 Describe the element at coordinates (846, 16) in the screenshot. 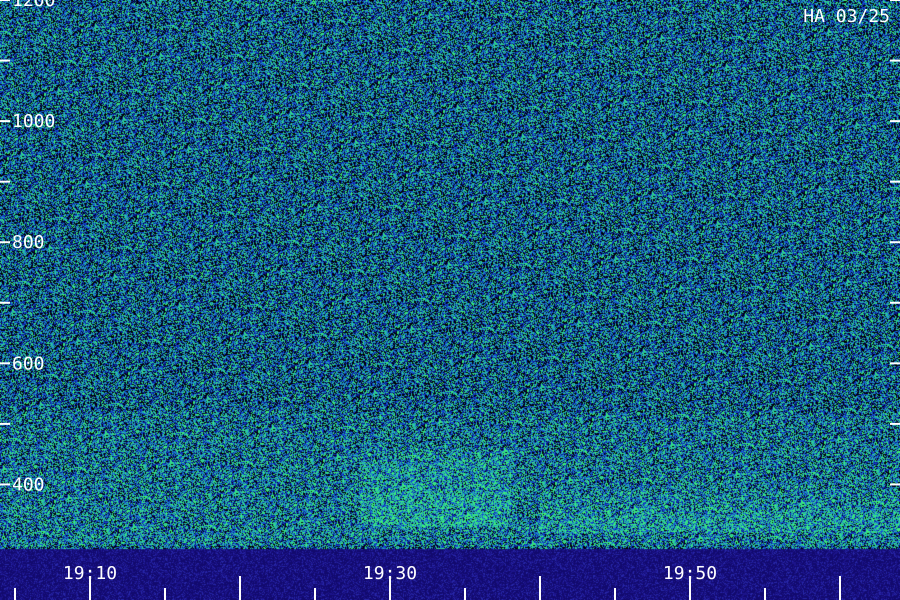

I see `station-label: HA 03/25` at that location.